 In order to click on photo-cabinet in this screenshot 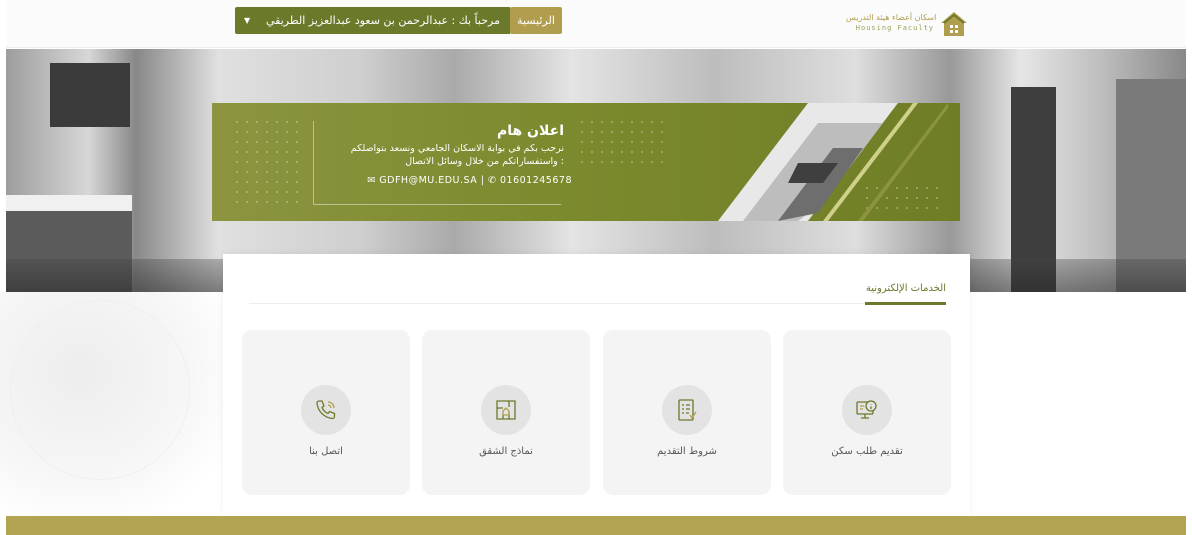, I will do `click(90, 95)`.